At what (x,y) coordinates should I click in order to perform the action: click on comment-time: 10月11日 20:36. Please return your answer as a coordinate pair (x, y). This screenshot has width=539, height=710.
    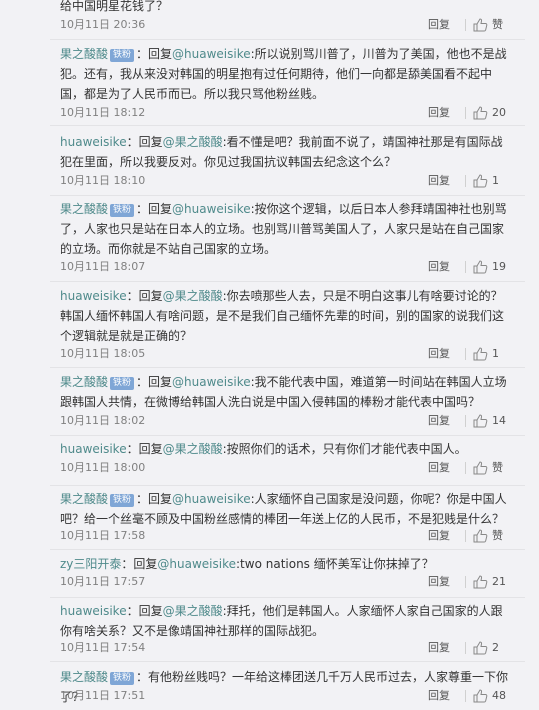
    Looking at the image, I should click on (103, 24).